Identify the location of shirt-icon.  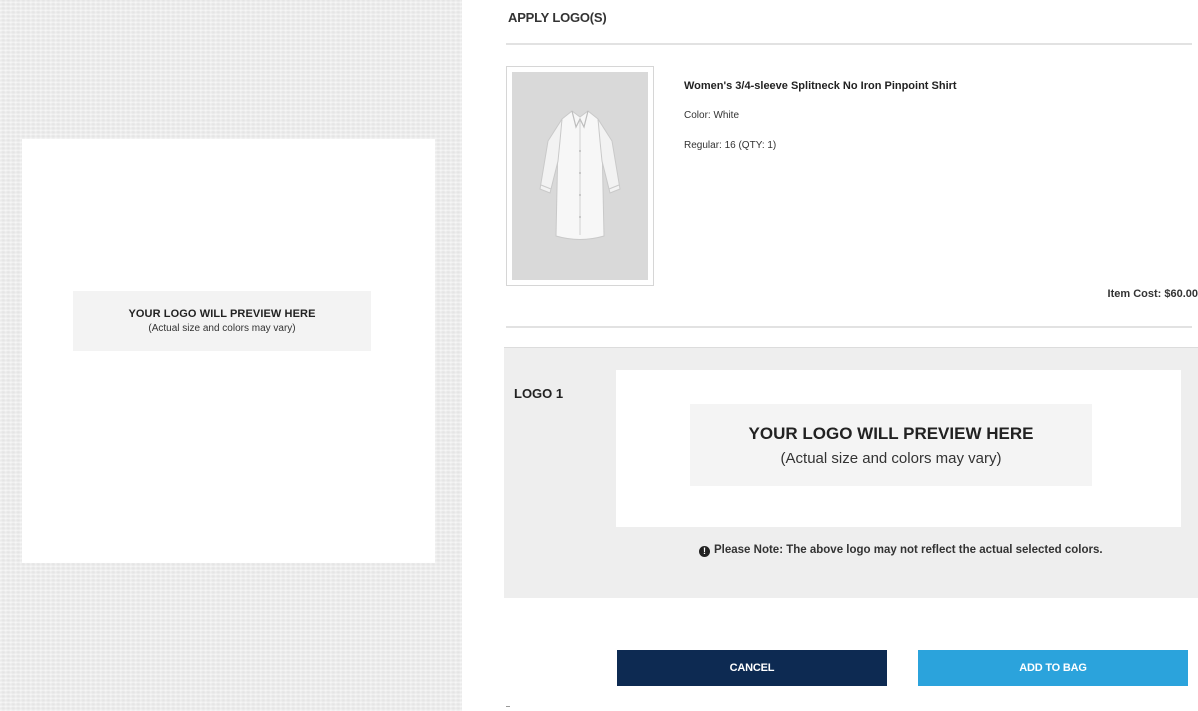
(580, 175).